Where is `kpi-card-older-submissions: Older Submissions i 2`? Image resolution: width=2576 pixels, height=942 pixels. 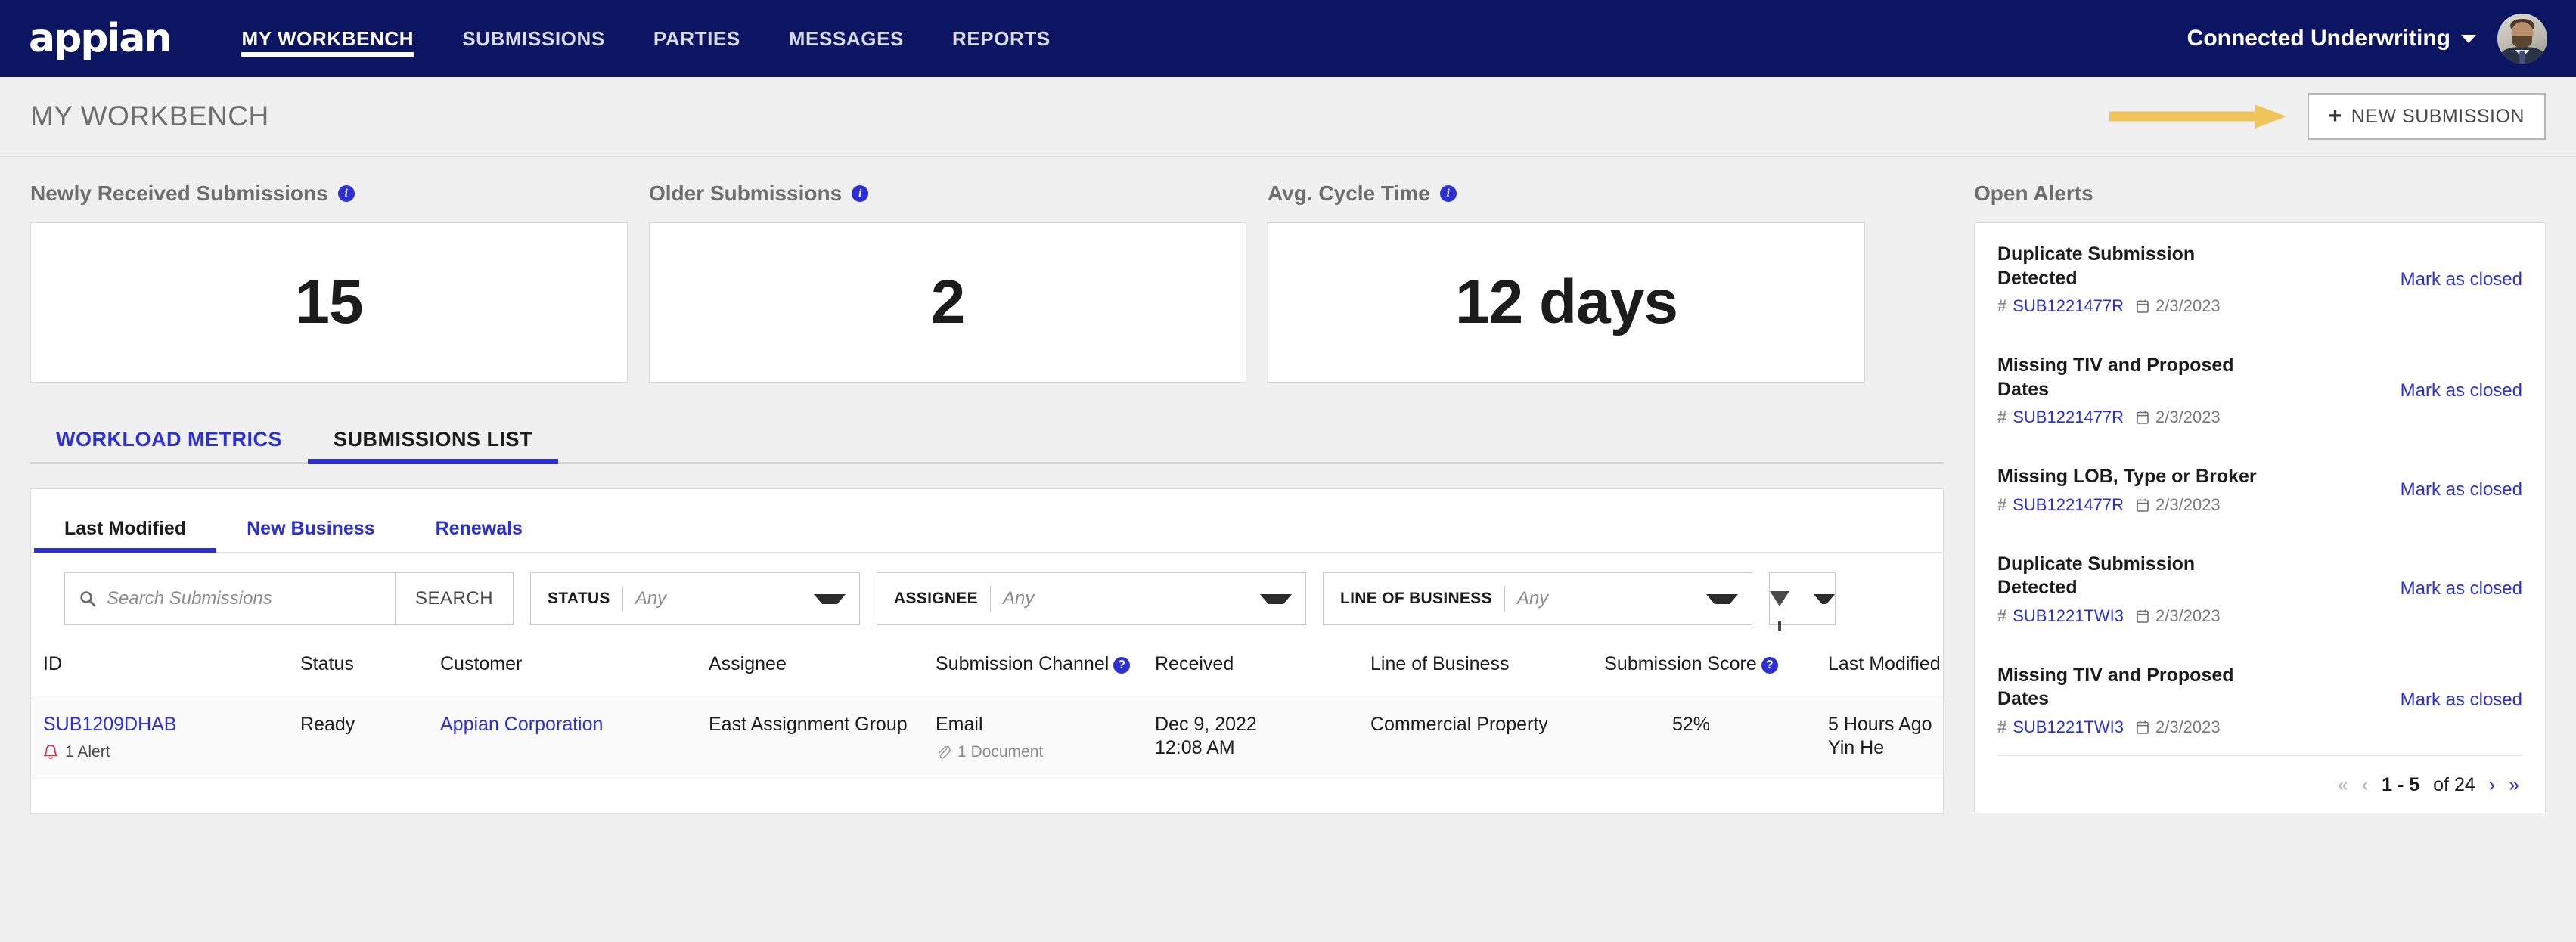 kpi-card-older-submissions: Older Submissions i 2 is located at coordinates (947, 282).